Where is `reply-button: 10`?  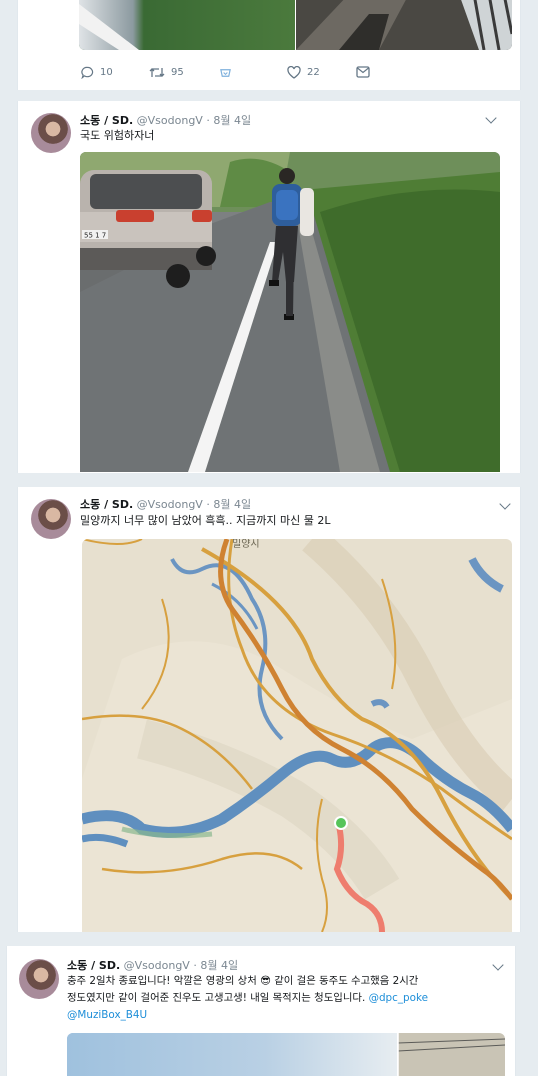 reply-button: 10 is located at coordinates (97, 72).